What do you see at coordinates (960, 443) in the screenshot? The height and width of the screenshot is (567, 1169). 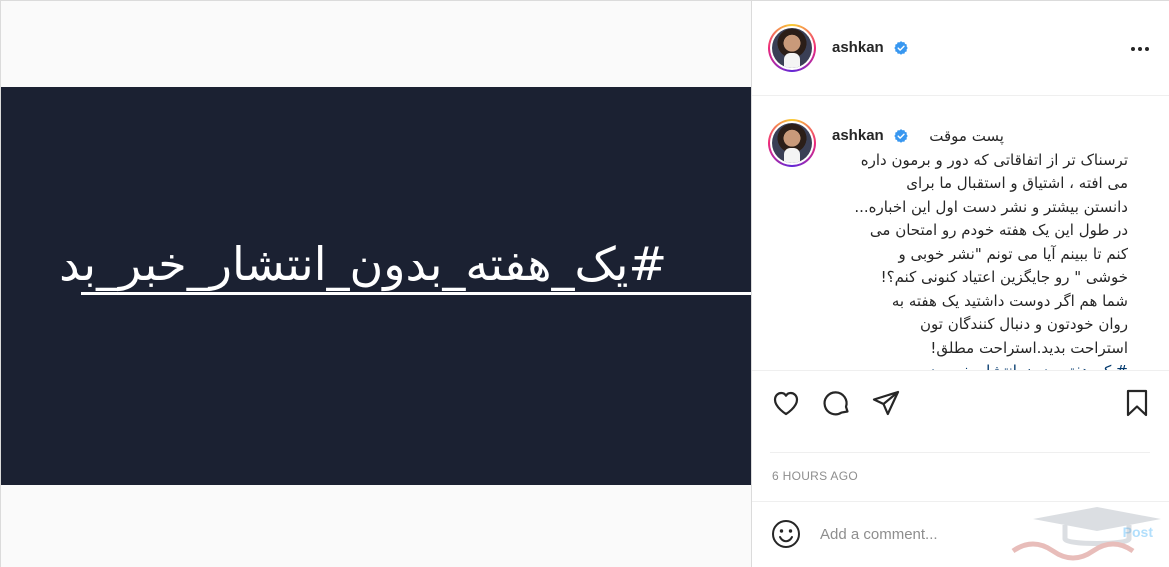 I see `likes-row` at bounding box center [960, 443].